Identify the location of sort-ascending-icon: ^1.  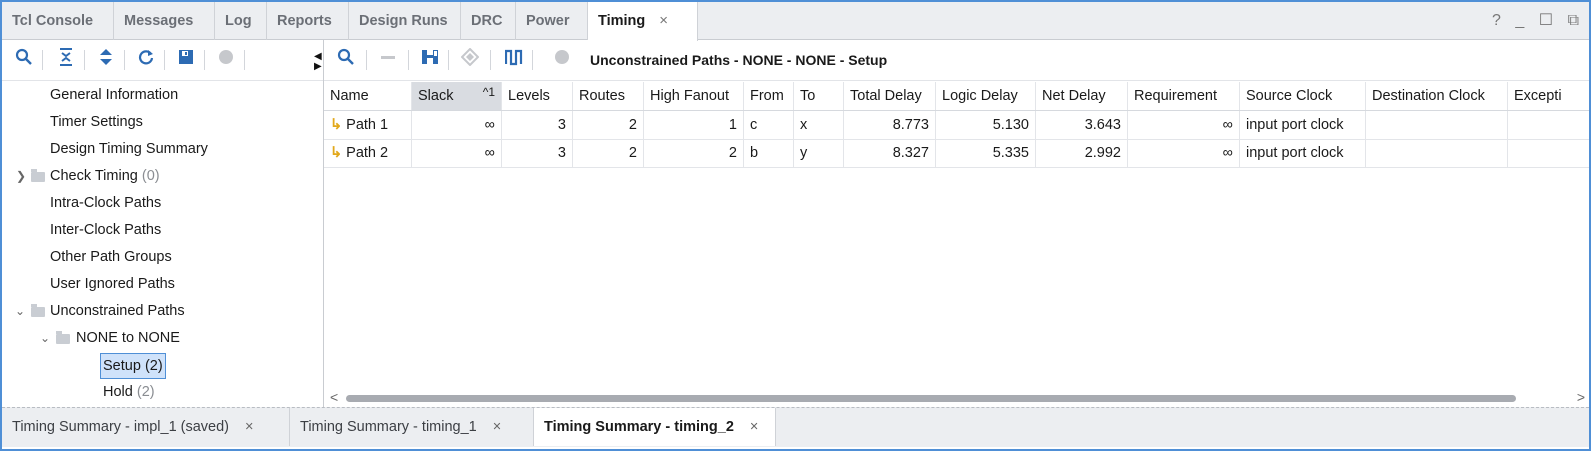
(488, 92).